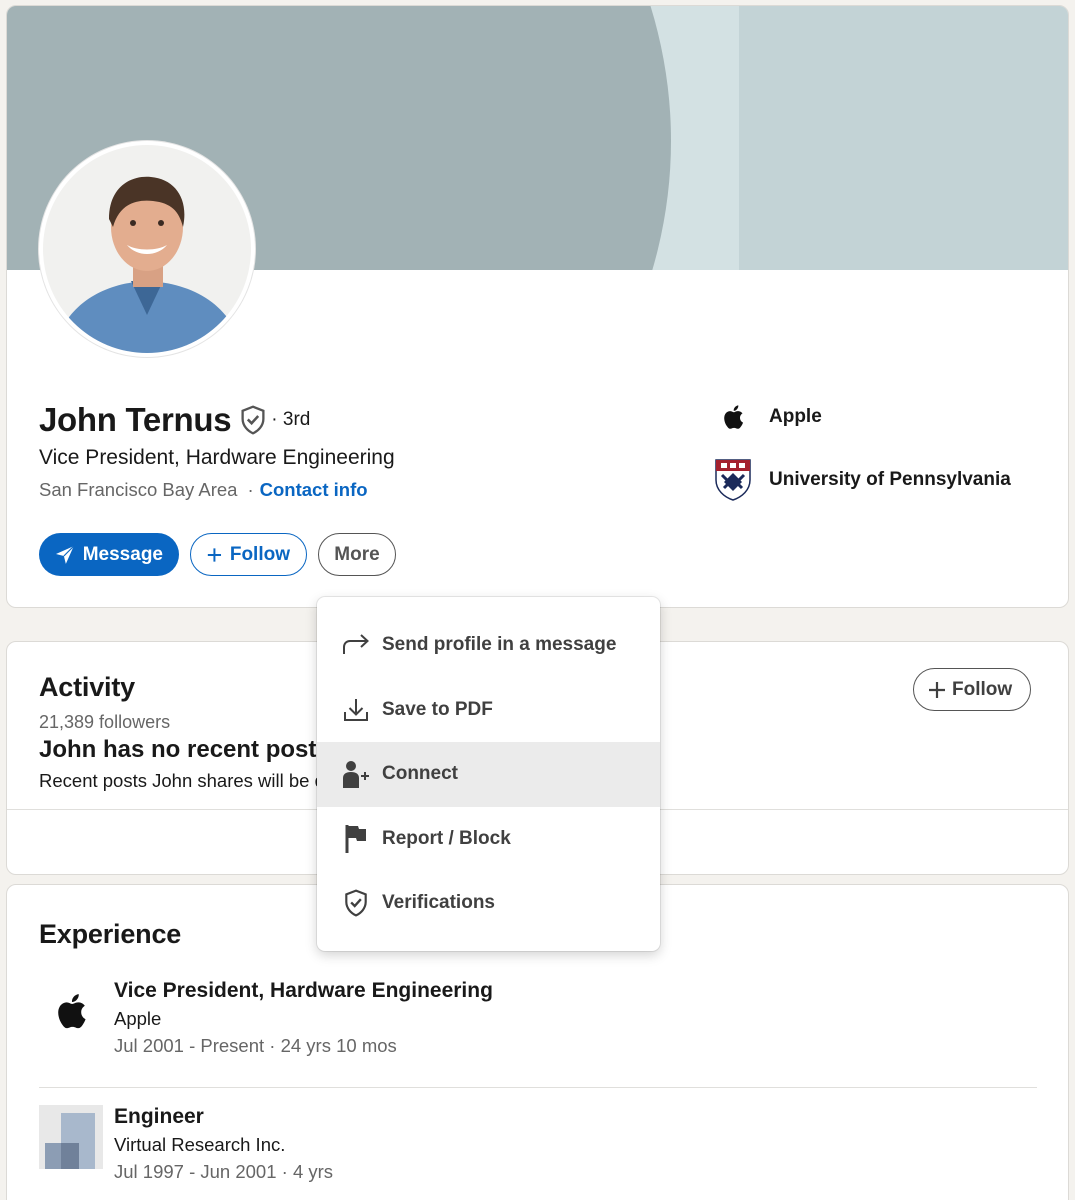 The image size is (1075, 1200). I want to click on more-button: More, so click(357, 554).